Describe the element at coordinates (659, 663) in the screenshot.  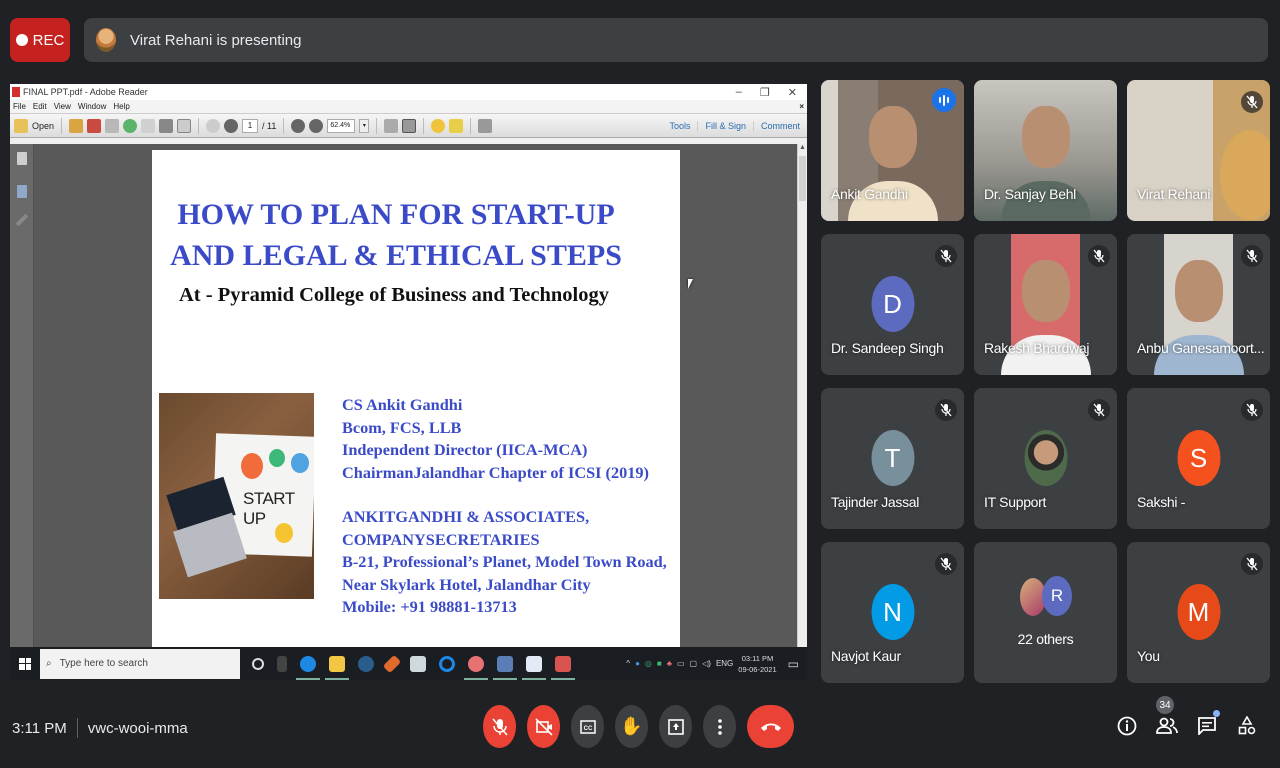
I see `security-icon: ■` at that location.